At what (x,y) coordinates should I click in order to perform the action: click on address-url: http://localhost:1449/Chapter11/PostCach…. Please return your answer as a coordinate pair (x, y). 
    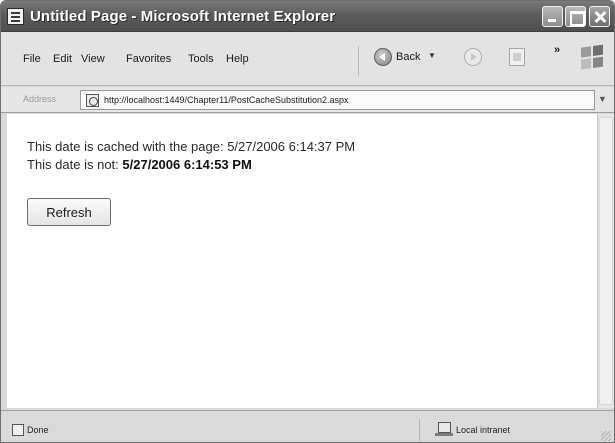
    Looking at the image, I should click on (226, 100).